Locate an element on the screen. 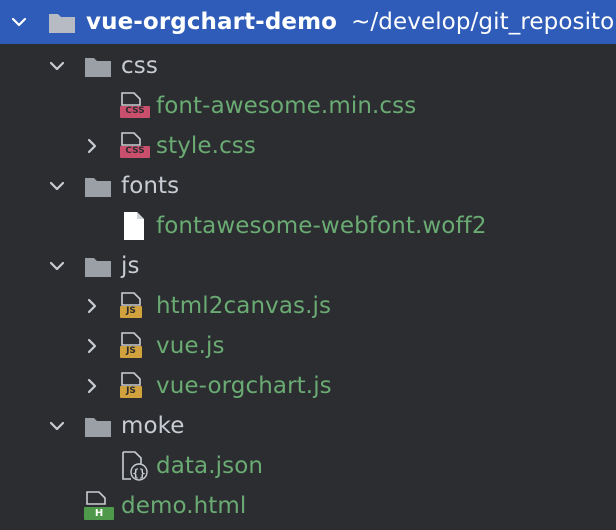 The height and width of the screenshot is (530, 616). tree-item-label: font-awesome.min.css is located at coordinates (286, 106).